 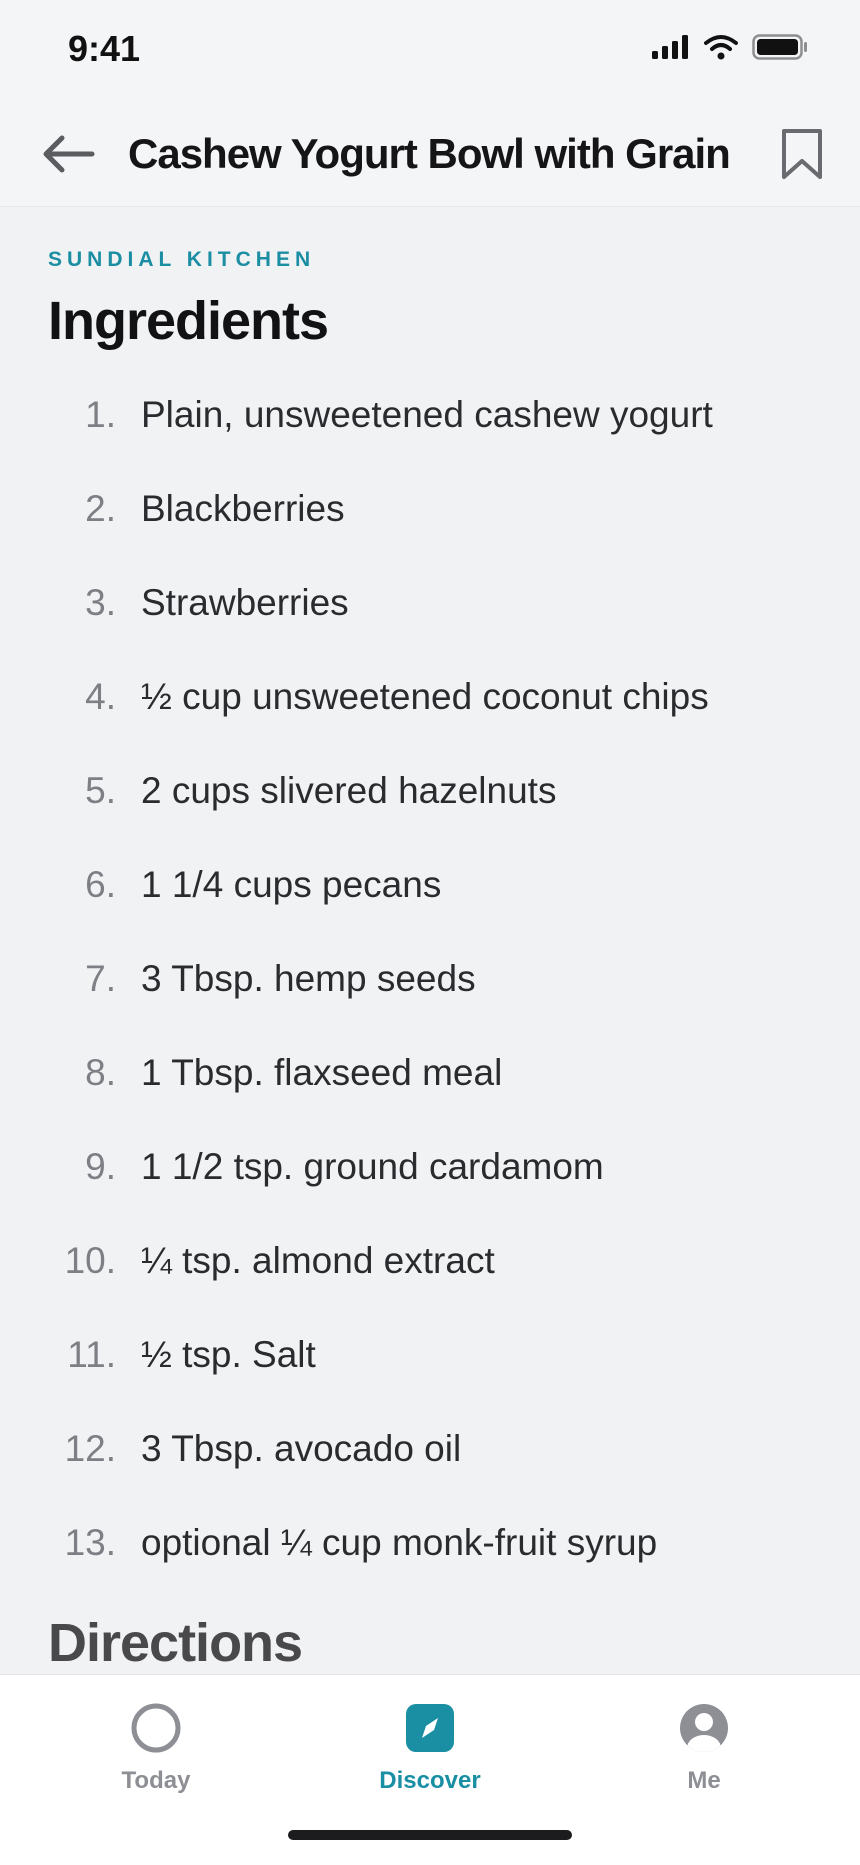 What do you see at coordinates (104, 48) in the screenshot?
I see `status-time: 9:41` at bounding box center [104, 48].